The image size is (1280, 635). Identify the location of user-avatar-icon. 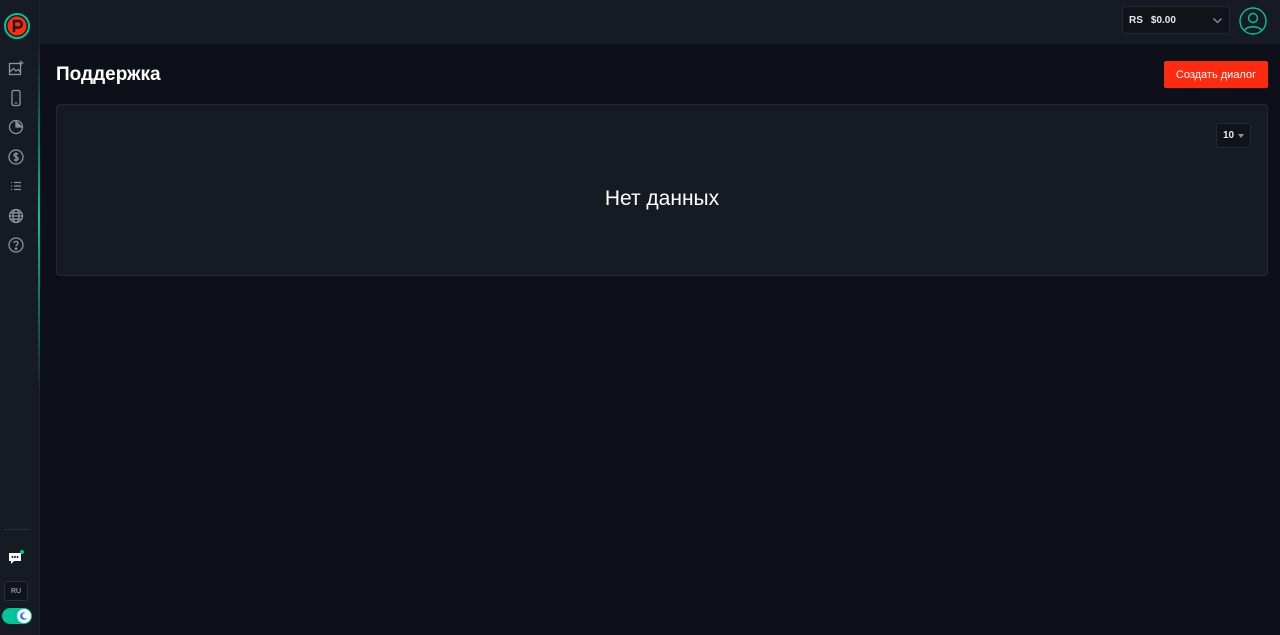
(1253, 21).